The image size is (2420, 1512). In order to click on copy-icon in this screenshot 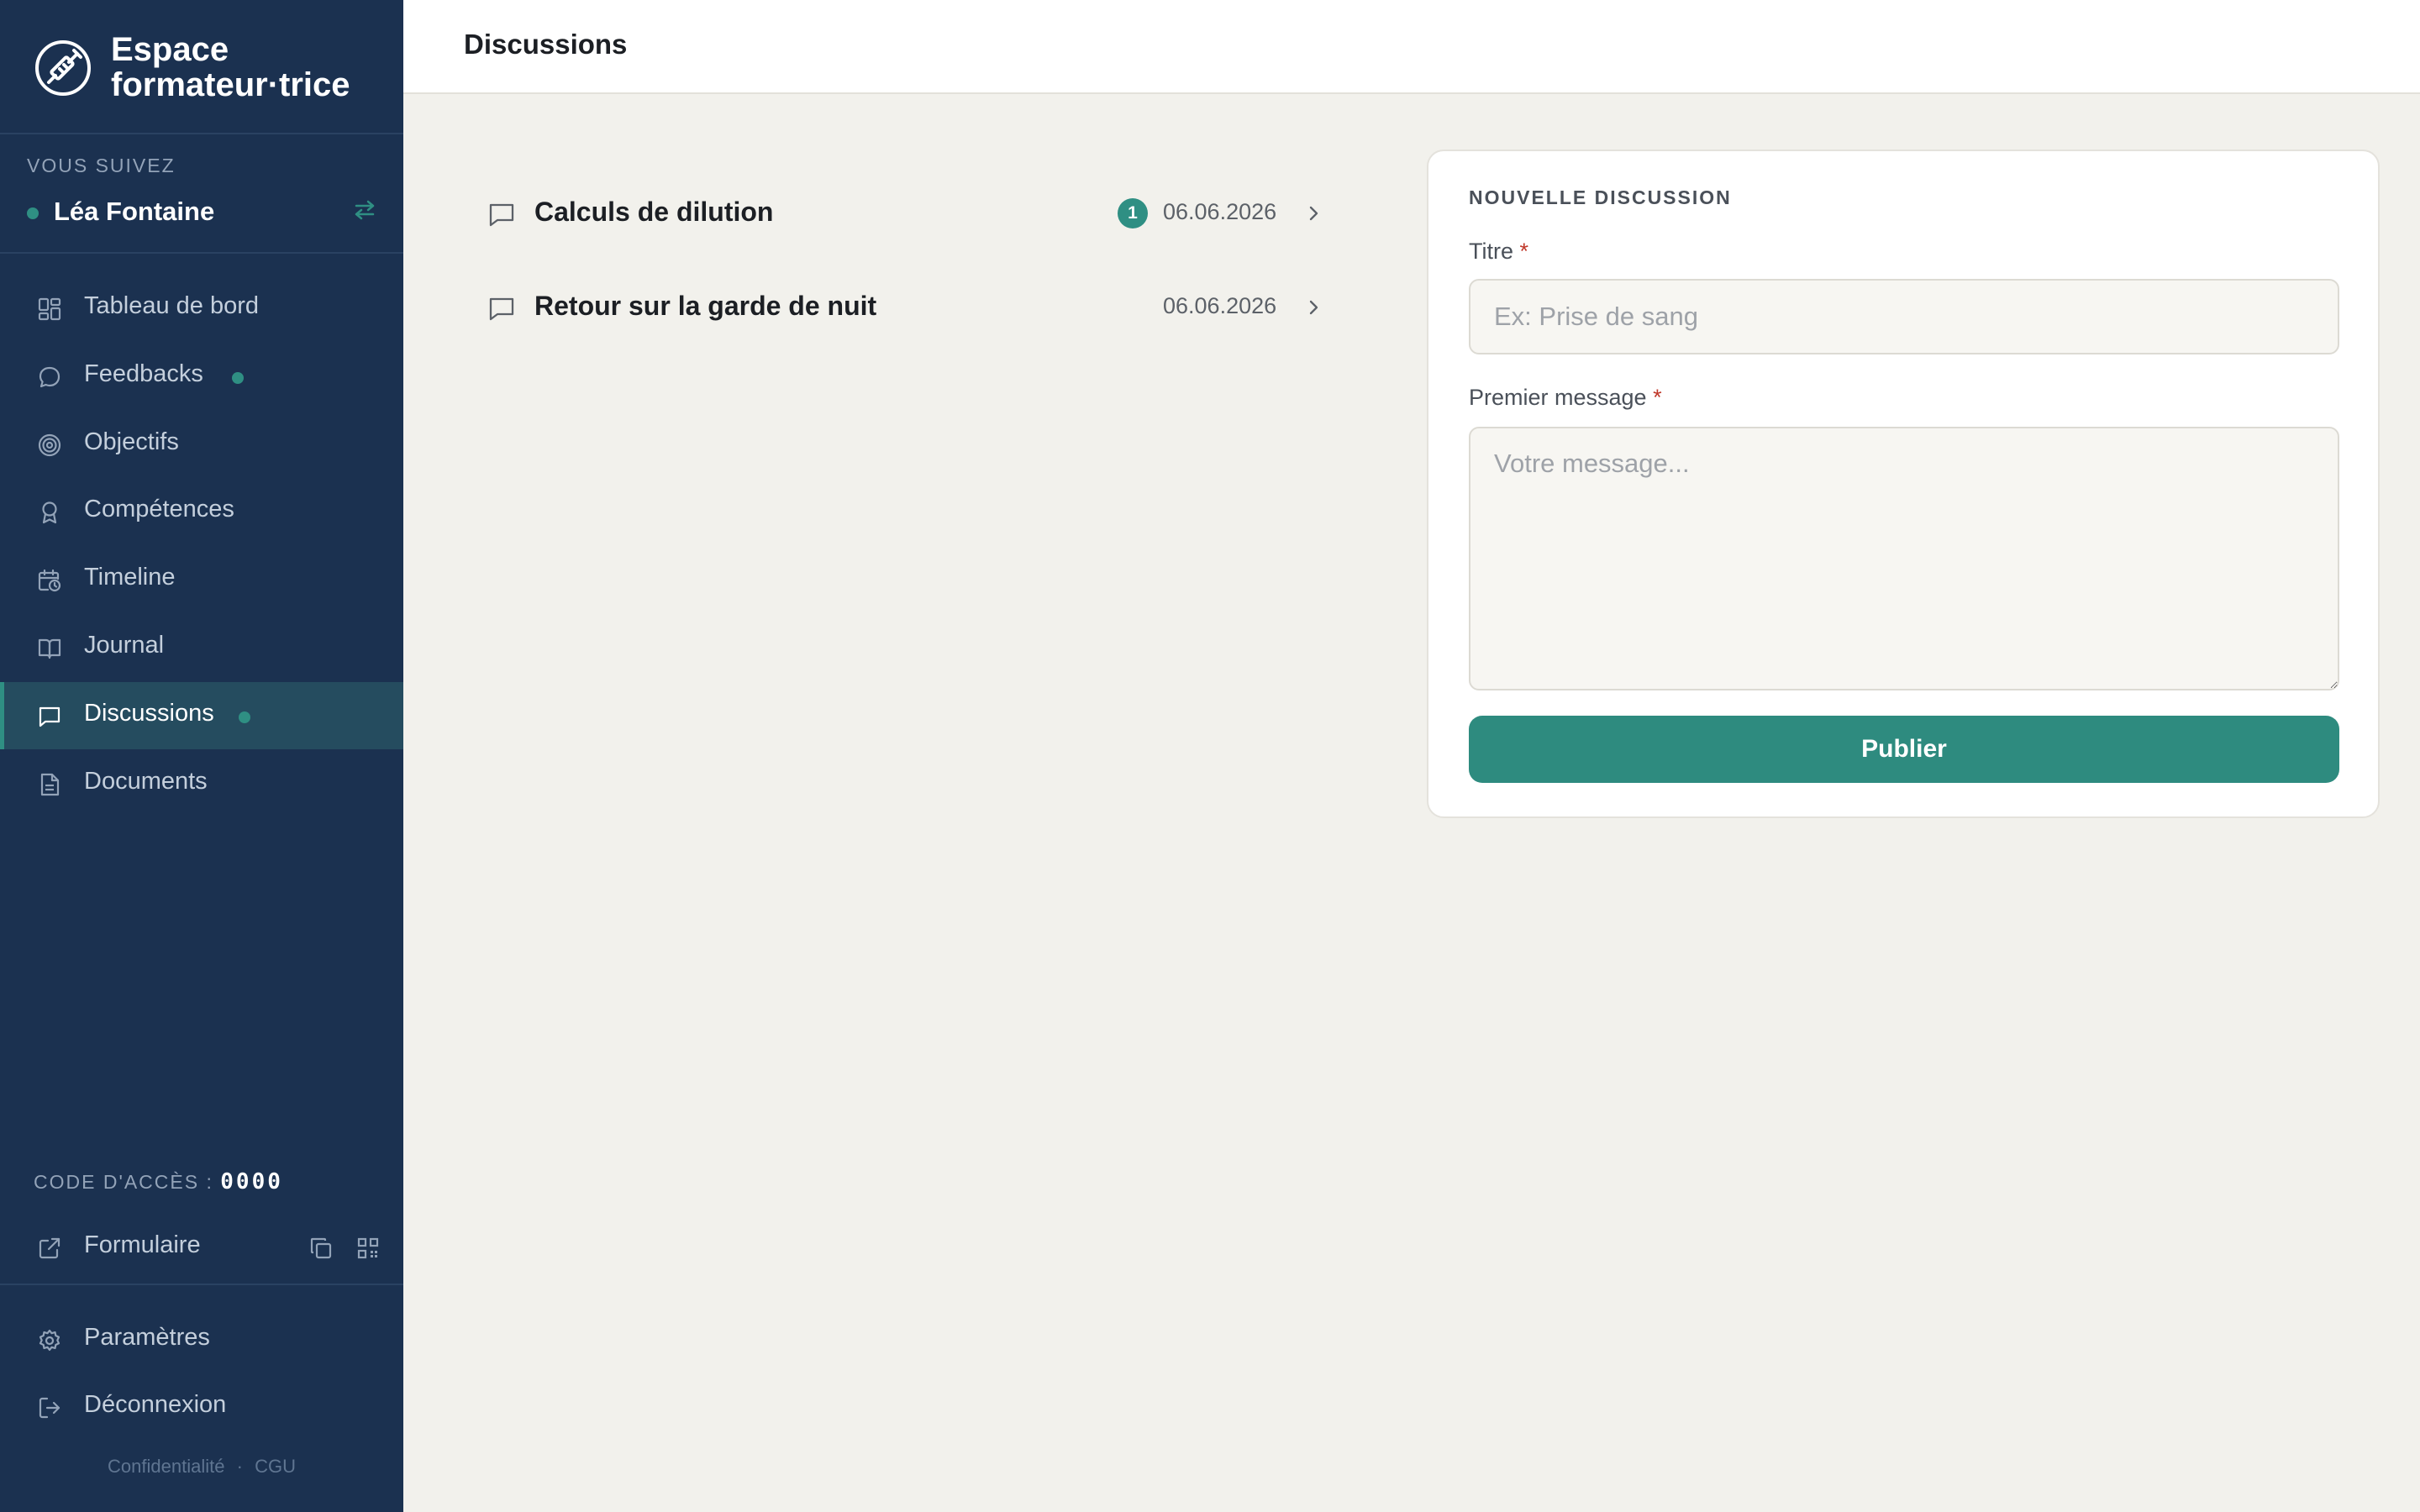, I will do `click(321, 1248)`.